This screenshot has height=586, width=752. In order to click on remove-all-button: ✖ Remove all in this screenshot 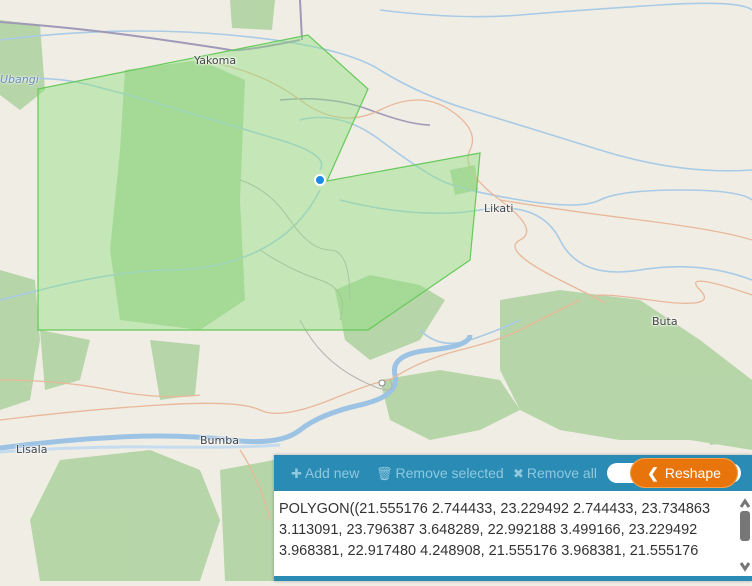, I will do `click(555, 473)`.